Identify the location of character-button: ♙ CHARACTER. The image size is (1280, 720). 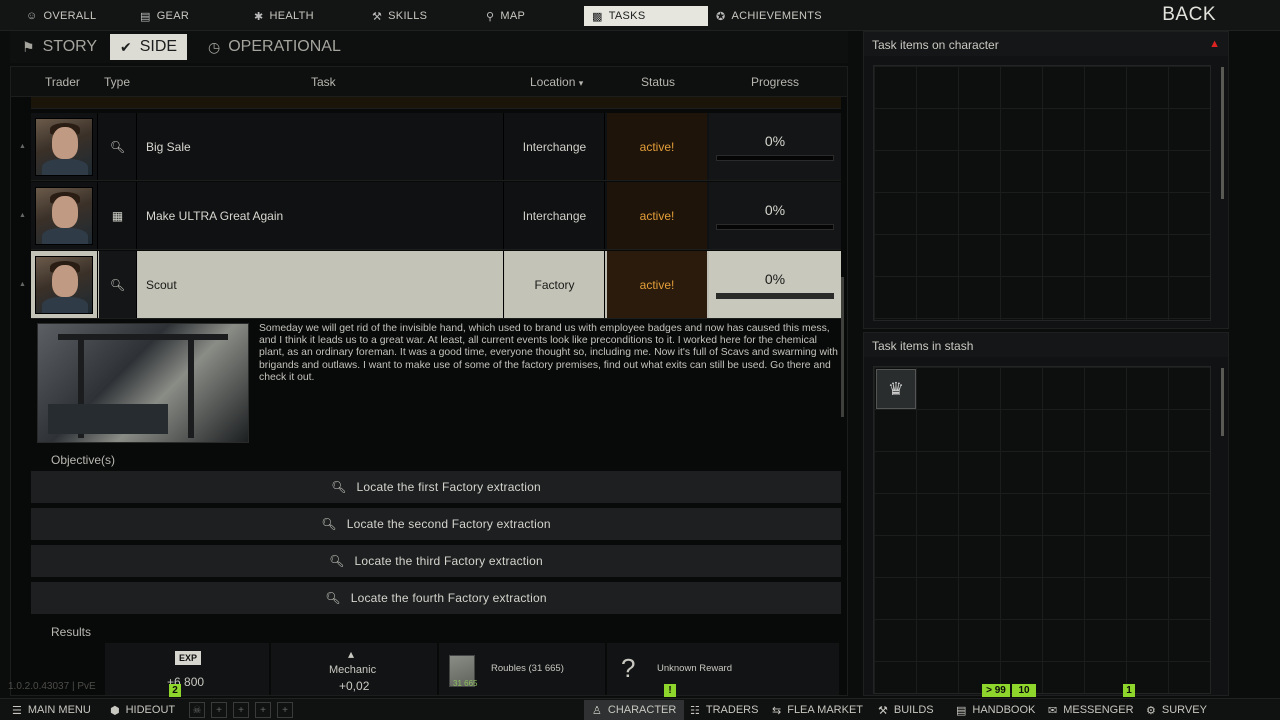
(634, 710).